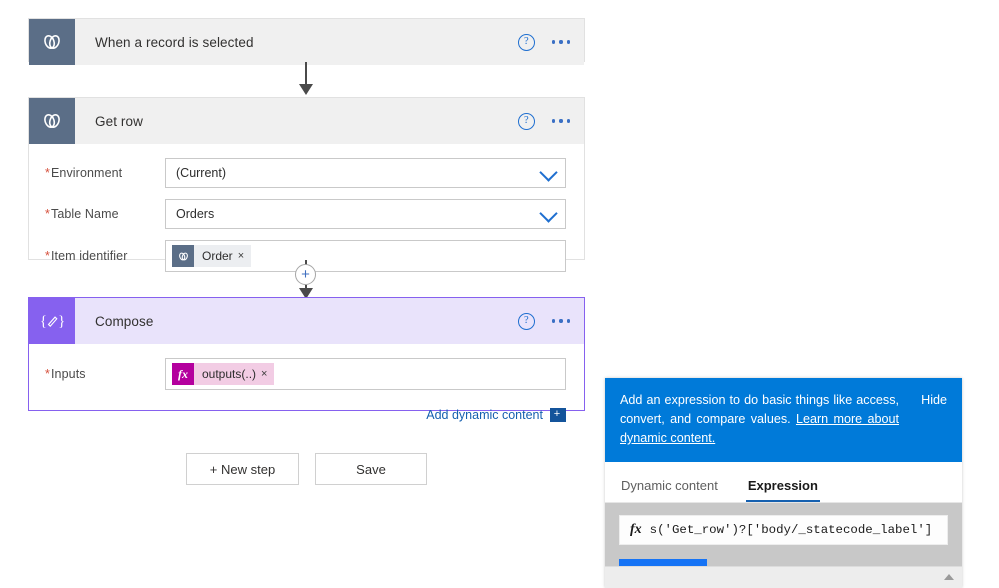 The image size is (999, 588). Describe the element at coordinates (543, 321) in the screenshot. I see `card-header-actions-compose: ?` at that location.